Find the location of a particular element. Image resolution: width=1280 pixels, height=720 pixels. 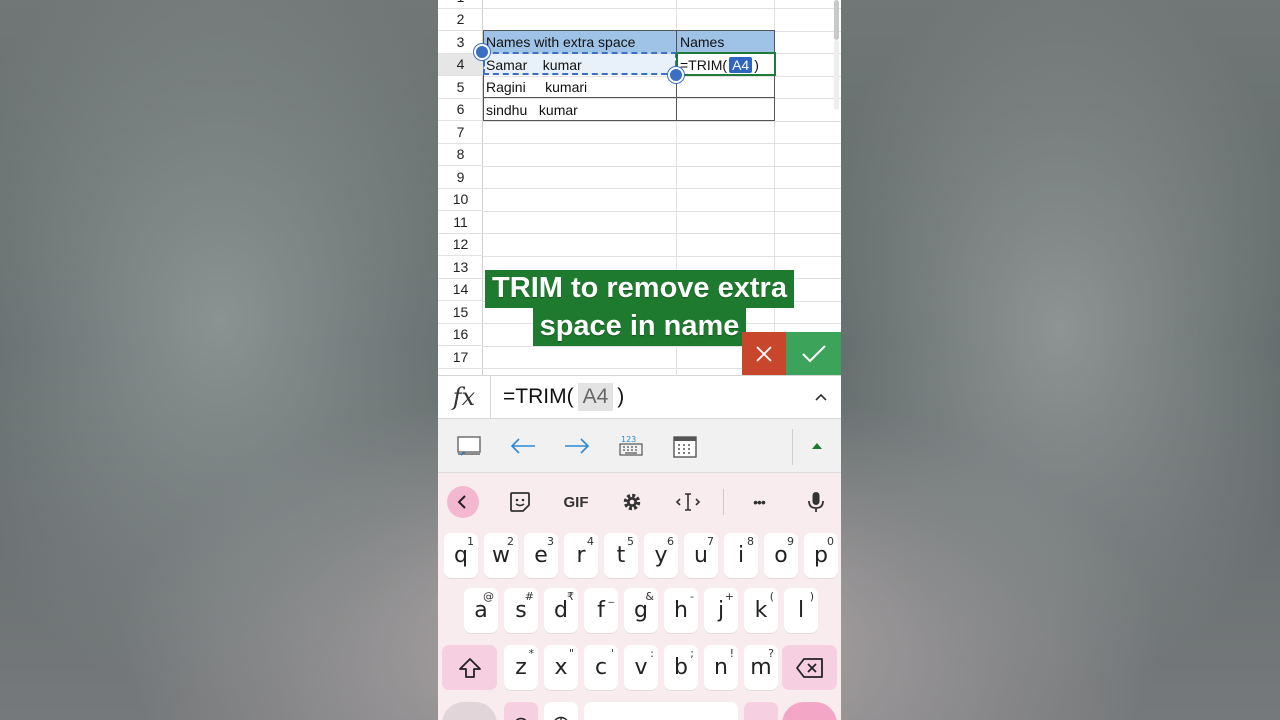

row-number: 13 is located at coordinates (460, 267).